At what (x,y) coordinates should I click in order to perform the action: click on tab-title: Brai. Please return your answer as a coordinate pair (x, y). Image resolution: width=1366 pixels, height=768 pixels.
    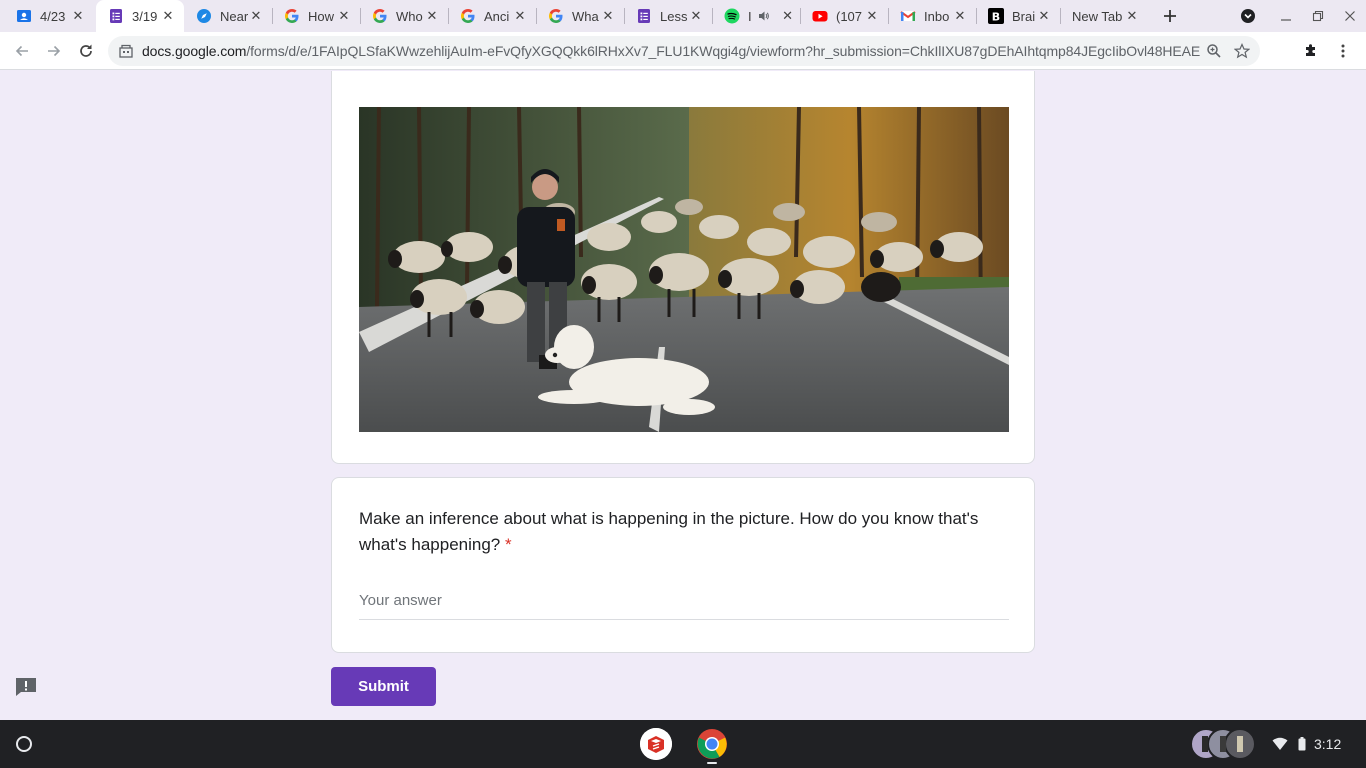
    Looking at the image, I should click on (1024, 16).